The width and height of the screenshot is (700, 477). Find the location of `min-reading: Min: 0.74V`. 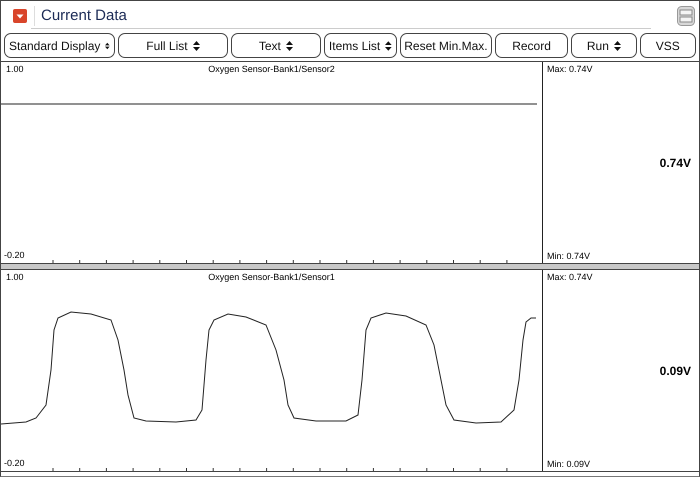

min-reading: Min: 0.74V is located at coordinates (569, 256).